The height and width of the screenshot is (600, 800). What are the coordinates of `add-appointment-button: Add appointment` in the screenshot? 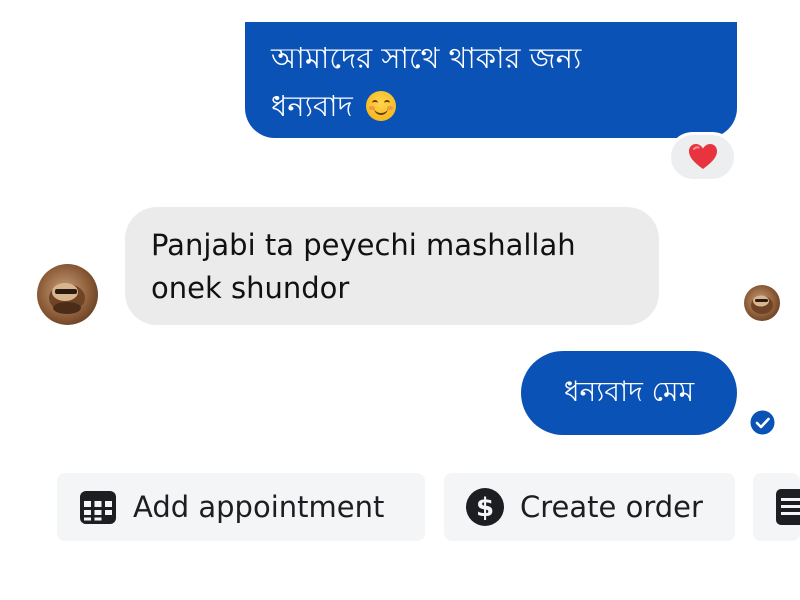 It's located at (241, 507).